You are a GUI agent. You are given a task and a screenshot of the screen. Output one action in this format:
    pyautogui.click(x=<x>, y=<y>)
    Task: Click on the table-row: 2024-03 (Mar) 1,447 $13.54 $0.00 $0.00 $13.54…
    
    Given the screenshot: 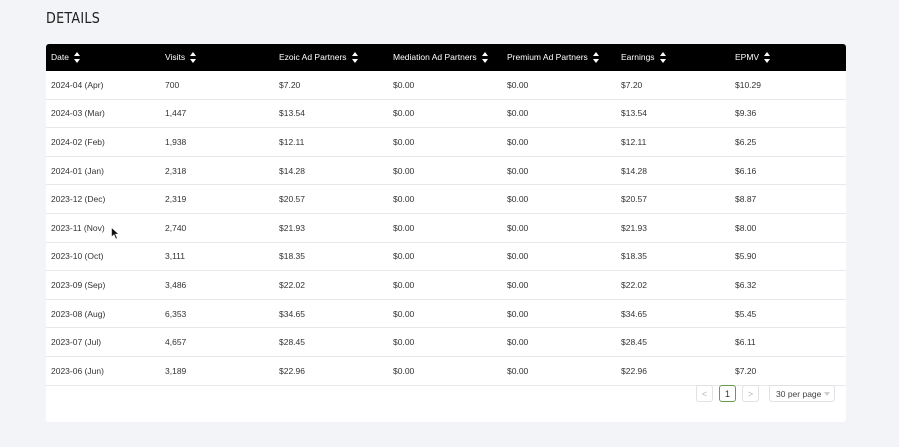 What is the action you would take?
    pyautogui.click(x=446, y=114)
    